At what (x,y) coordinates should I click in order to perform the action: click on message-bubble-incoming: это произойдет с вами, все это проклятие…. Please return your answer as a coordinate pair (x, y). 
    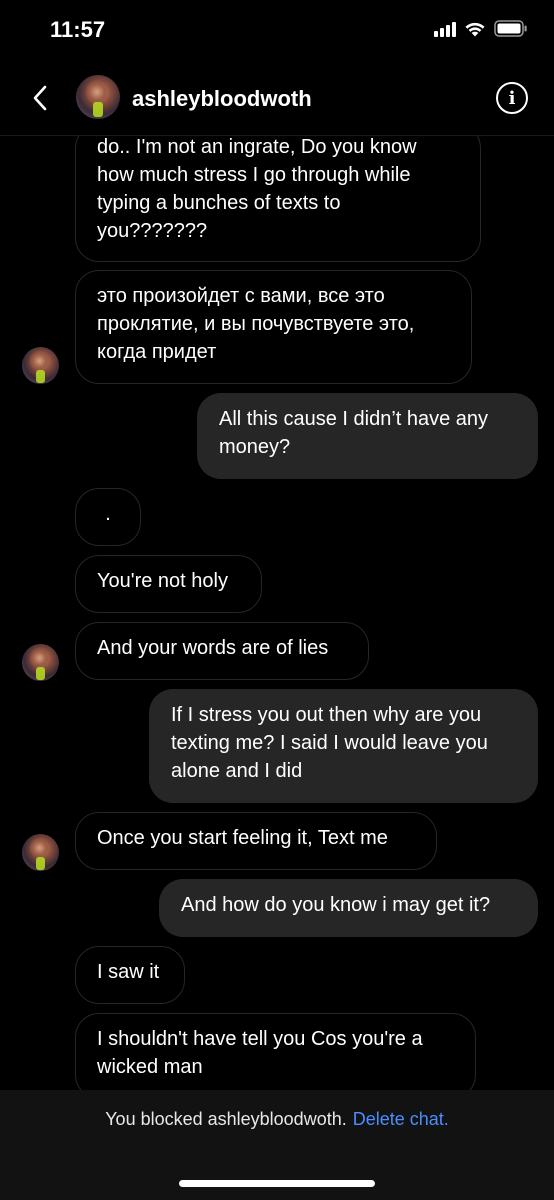
    Looking at the image, I should click on (273, 327).